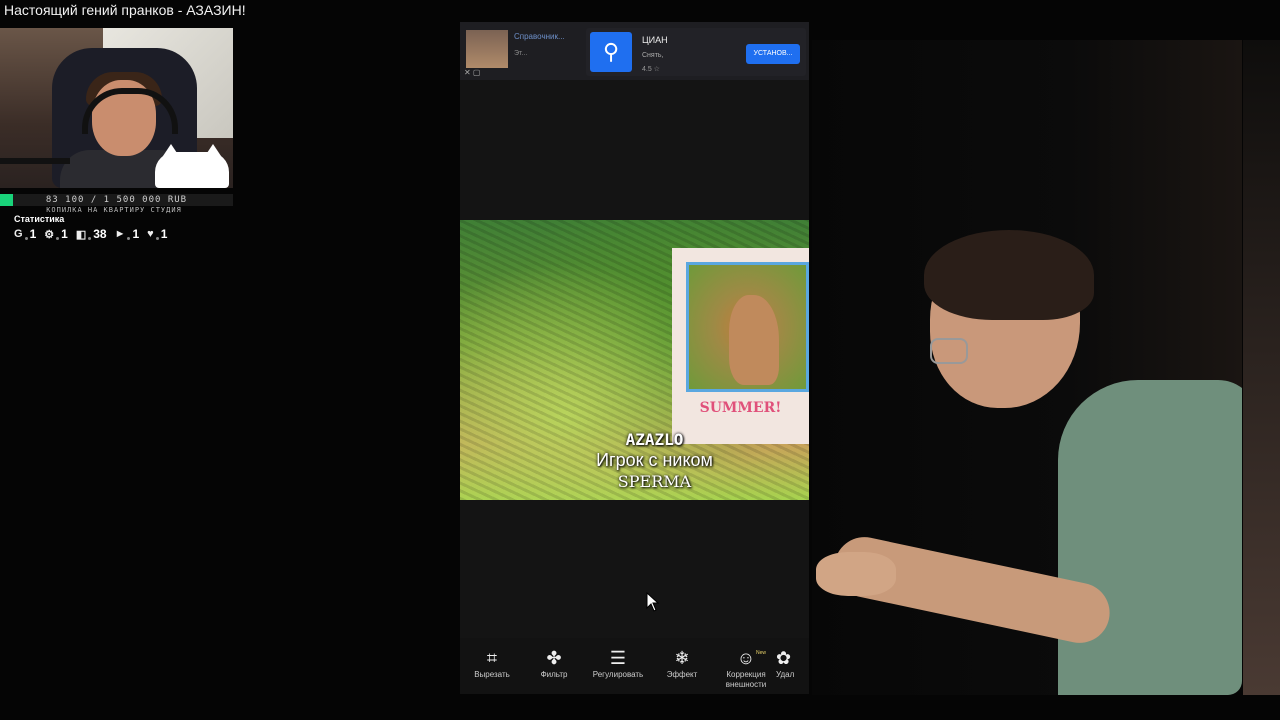 This screenshot has height=720, width=1280. What do you see at coordinates (1009, 275) in the screenshot?
I see `person-hair` at bounding box center [1009, 275].